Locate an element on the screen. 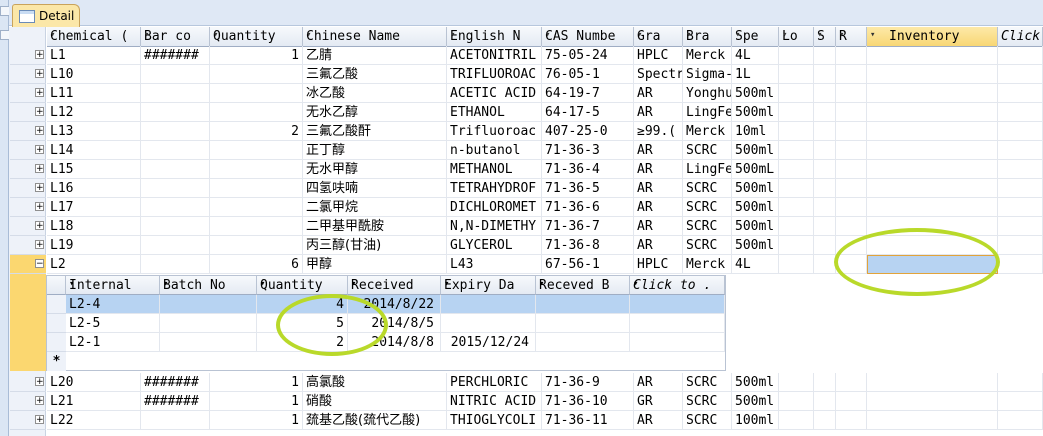 The width and height of the screenshot is (1043, 436). table-cell: 76-05-1 is located at coordinates (588, 74).